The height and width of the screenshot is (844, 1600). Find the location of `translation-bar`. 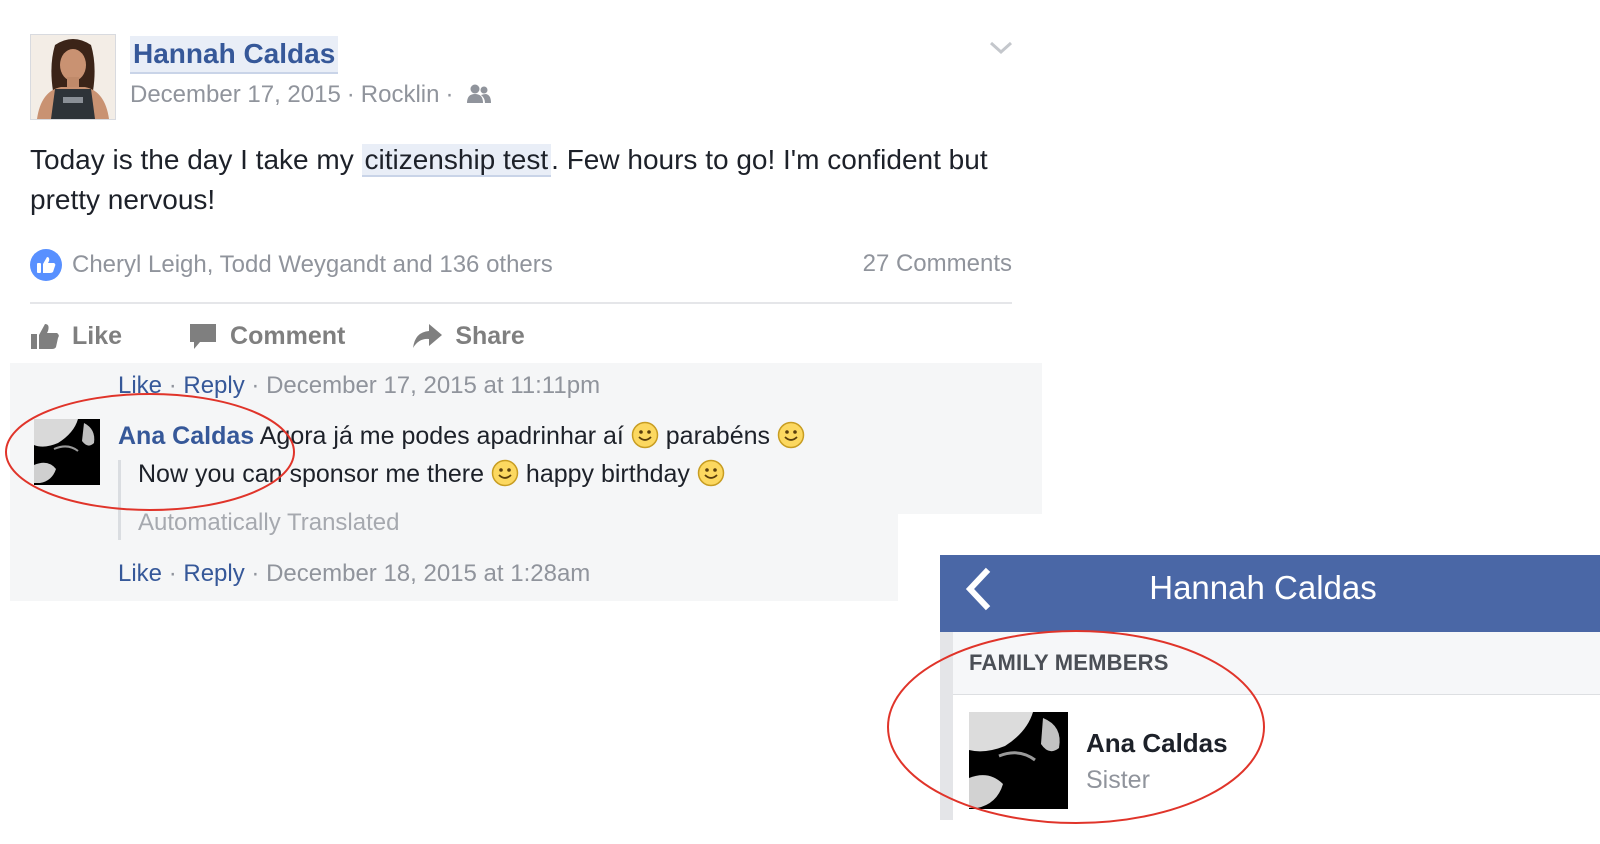

translation-bar is located at coordinates (119, 500).